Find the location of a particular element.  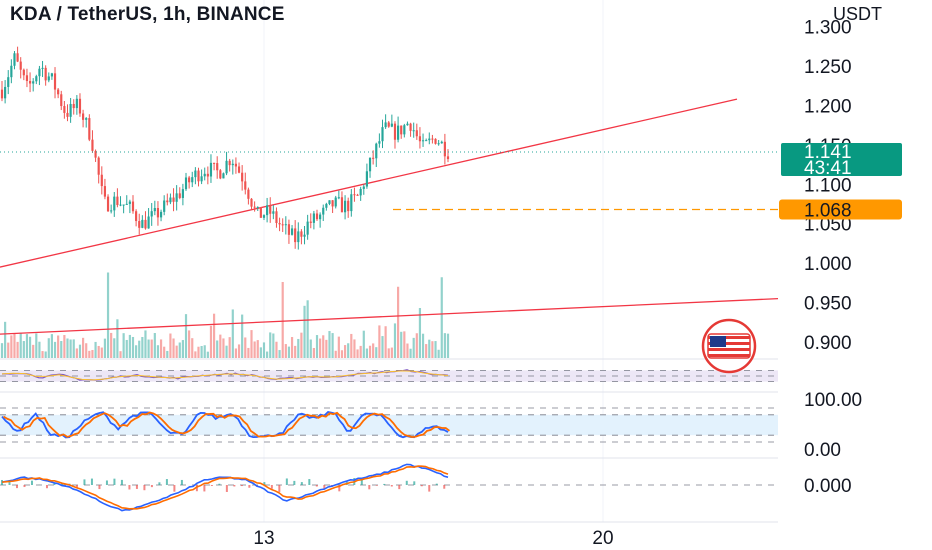

bar-countdown: 43:41 is located at coordinates (828, 168).